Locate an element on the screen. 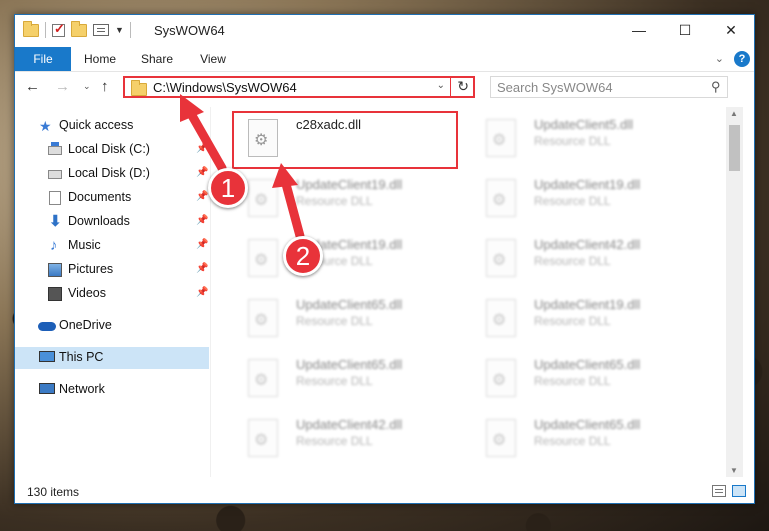 The image size is (769, 531). sidebar-item-label: This PC is located at coordinates (81, 357).